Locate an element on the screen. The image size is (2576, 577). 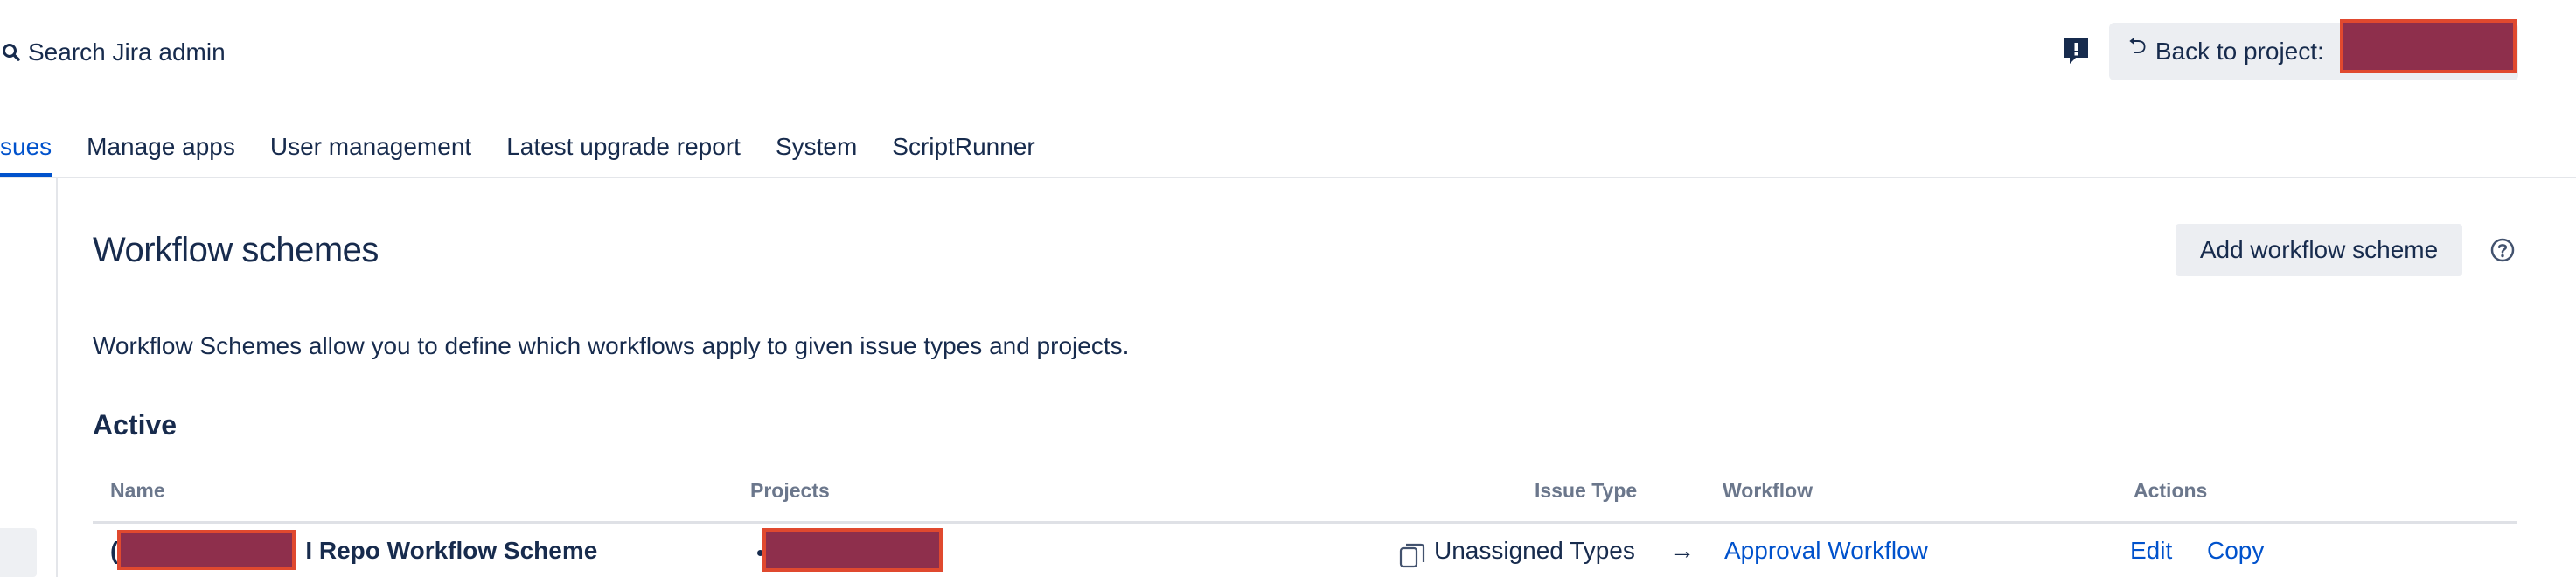
column-header-actions: Actions is located at coordinates (2171, 490).